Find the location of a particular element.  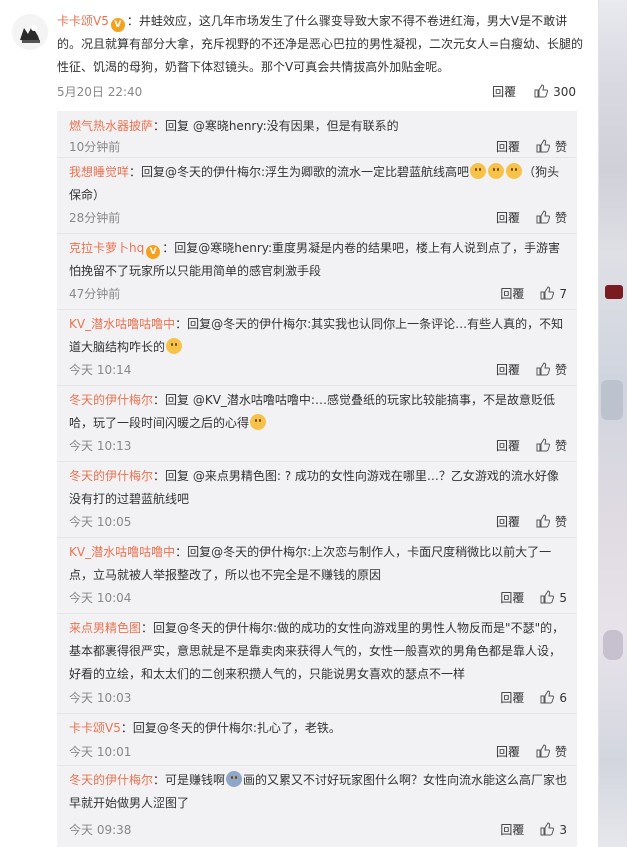

reply-timestamp: 今天 10:01 is located at coordinates (100, 752).